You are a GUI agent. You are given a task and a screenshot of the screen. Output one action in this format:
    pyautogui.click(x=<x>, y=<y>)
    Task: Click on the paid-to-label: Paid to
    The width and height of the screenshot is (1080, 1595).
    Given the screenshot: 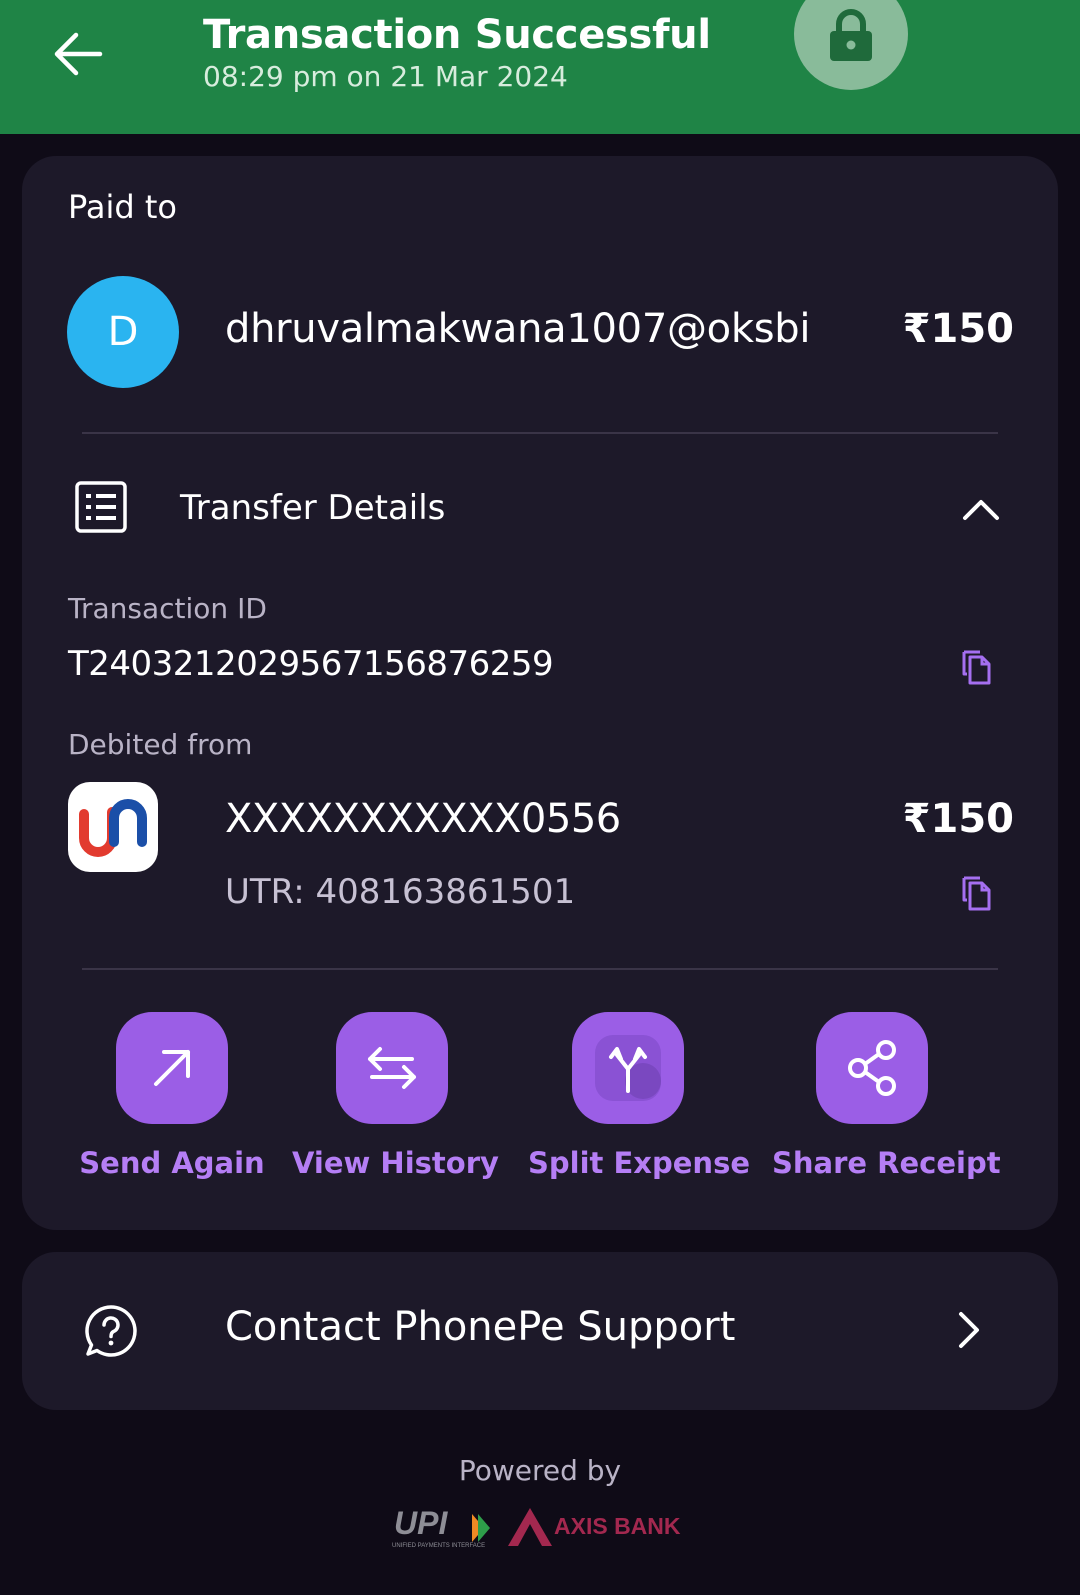 What is the action you would take?
    pyautogui.click(x=122, y=207)
    